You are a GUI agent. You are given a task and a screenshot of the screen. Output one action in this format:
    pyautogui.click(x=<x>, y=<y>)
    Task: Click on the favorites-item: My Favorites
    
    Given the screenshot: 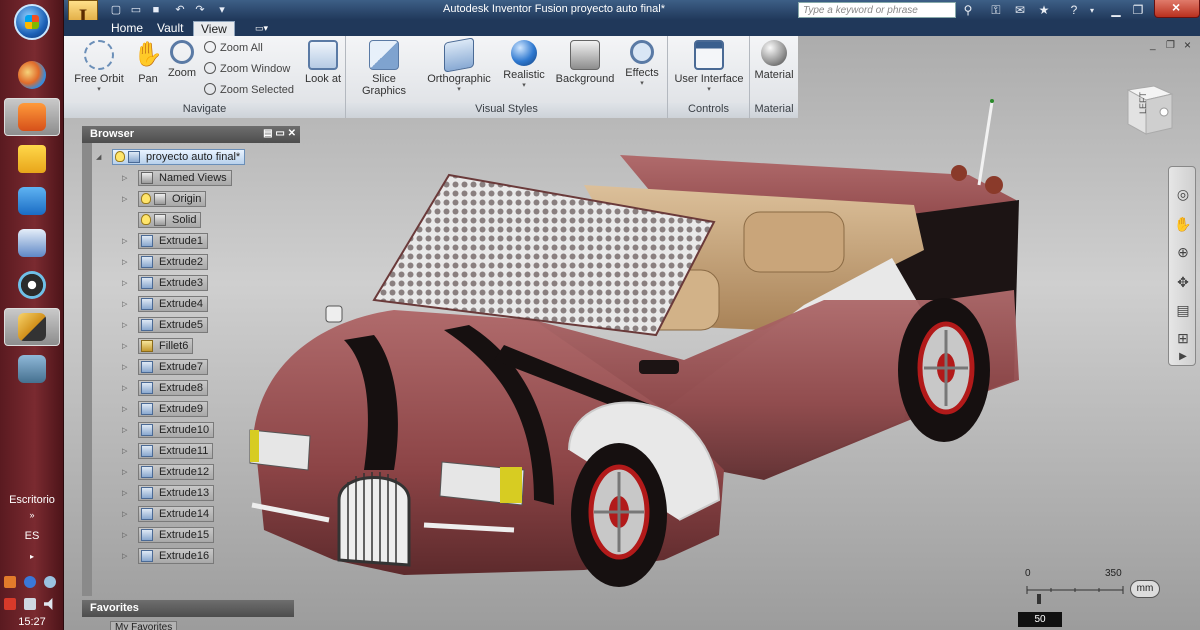 What is the action you would take?
    pyautogui.click(x=144, y=625)
    